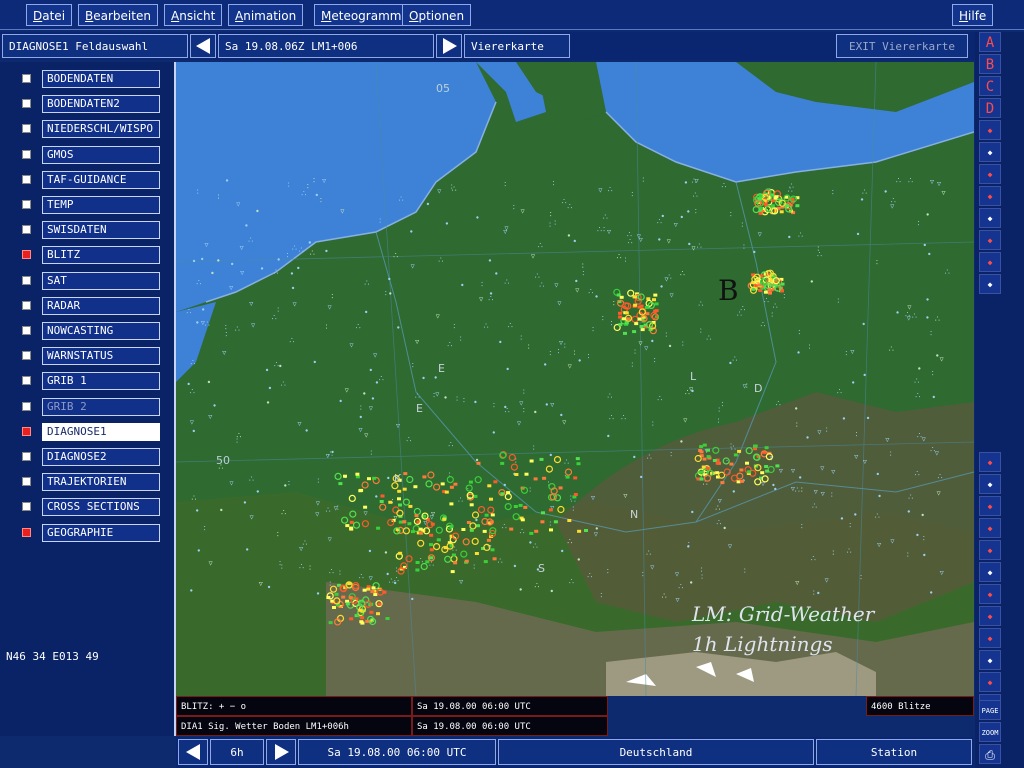 Image resolution: width=1024 pixels, height=768 pixels. I want to click on layer-row: SAT, so click(86, 280).